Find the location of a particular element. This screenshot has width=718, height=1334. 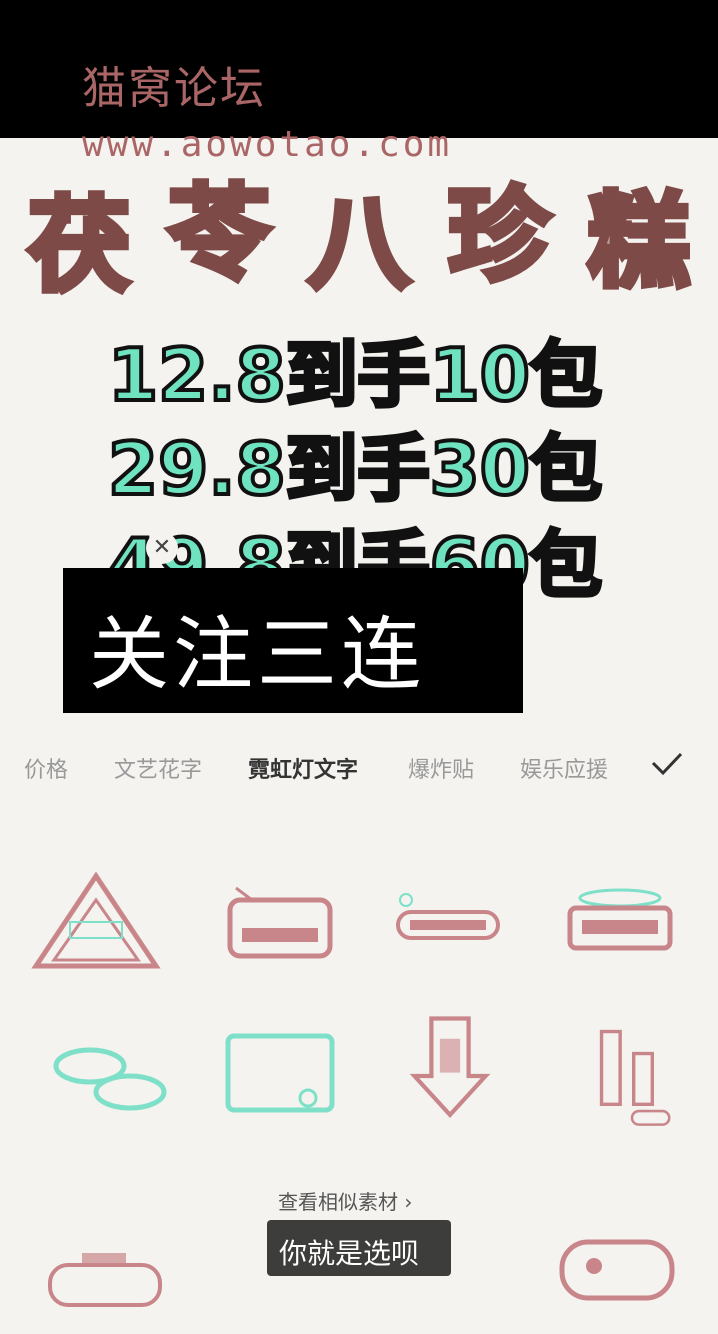

sticker-party-cocktail is located at coordinates (110, 1279).